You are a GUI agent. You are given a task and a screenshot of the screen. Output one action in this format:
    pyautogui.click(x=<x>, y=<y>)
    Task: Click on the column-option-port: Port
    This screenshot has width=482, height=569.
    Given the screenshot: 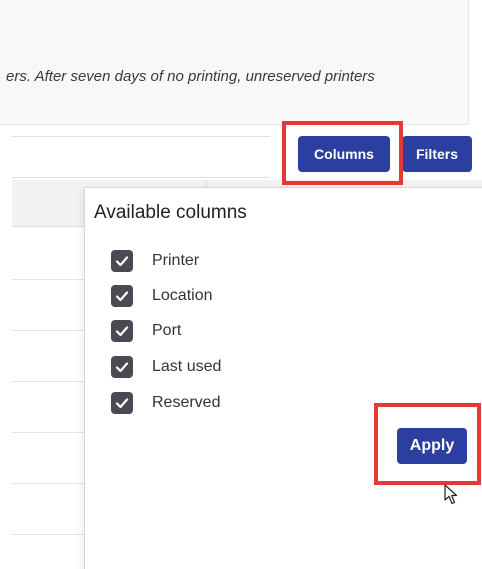 What is the action you would take?
    pyautogui.click(x=146, y=331)
    